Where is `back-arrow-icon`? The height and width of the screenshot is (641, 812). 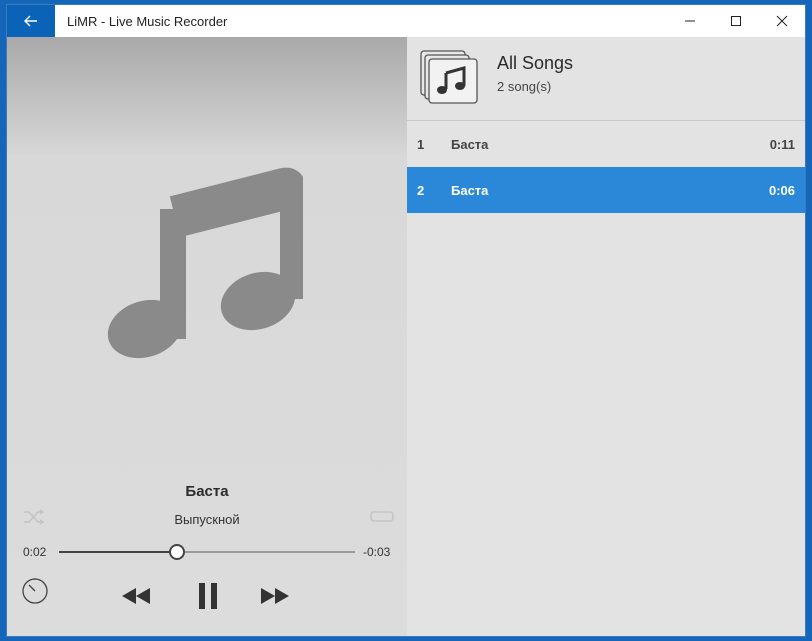
back-arrow-icon is located at coordinates (30, 21).